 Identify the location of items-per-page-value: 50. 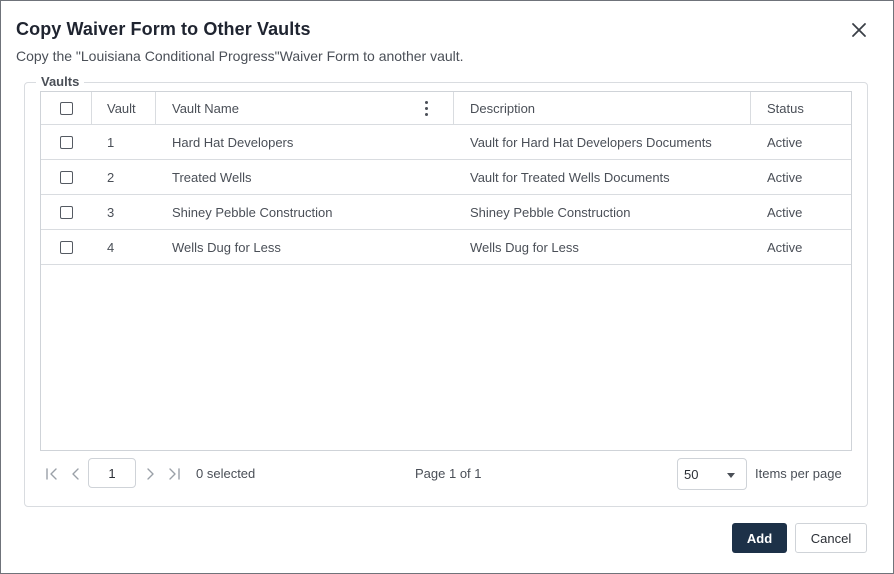
(691, 474).